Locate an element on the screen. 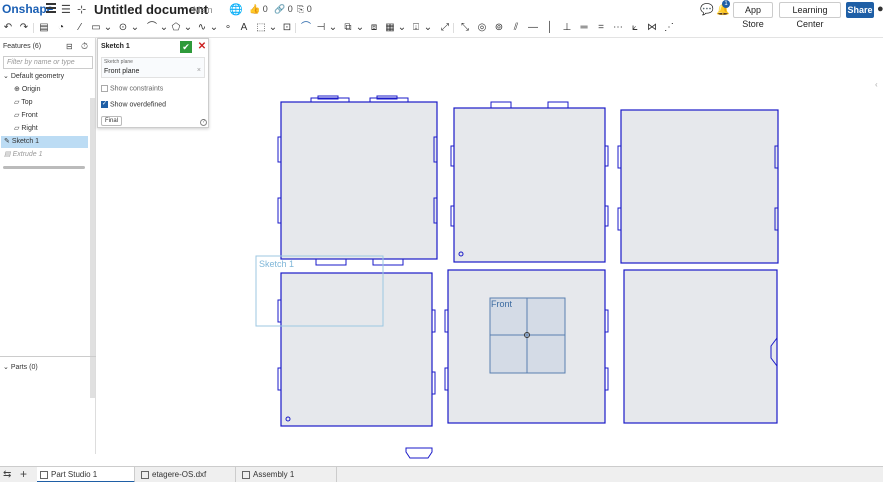 The height and width of the screenshot is (482, 883). share-button: Share is located at coordinates (860, 10).